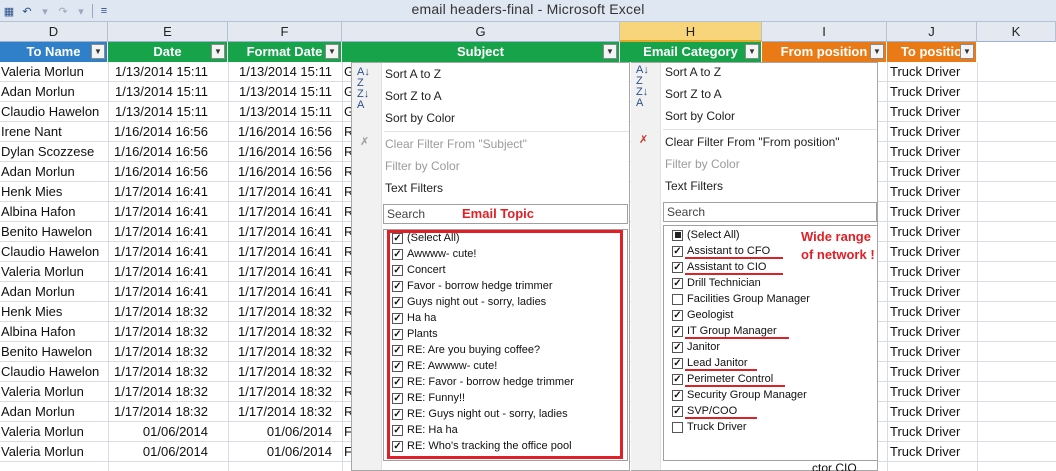 This screenshot has width=1056, height=471. Describe the element at coordinates (54, 152) in the screenshot. I see `cell-to-name: Dylan Scozzese` at that location.